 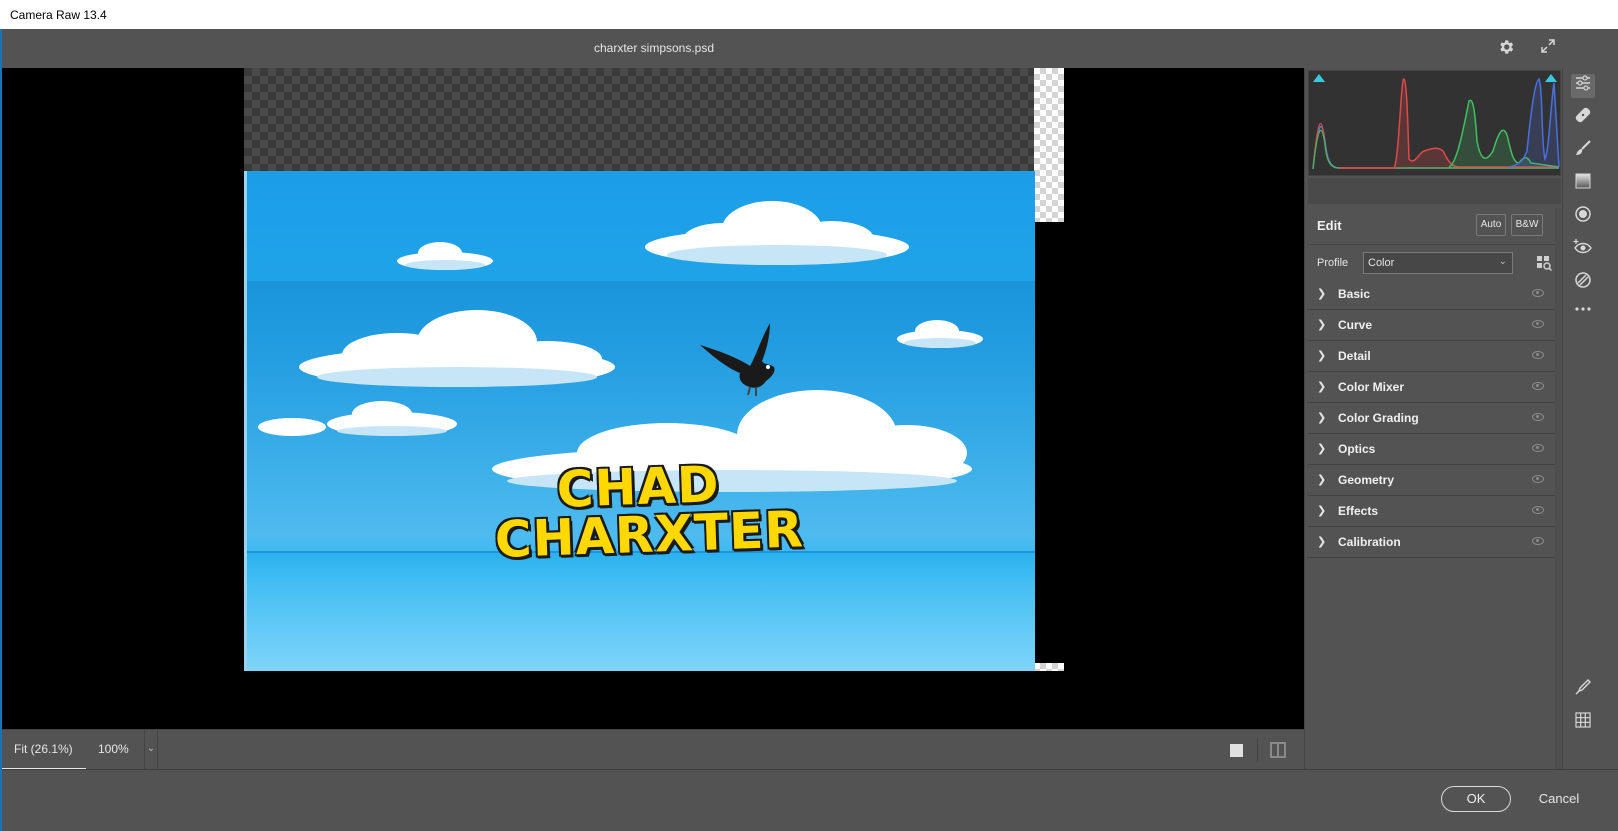 I want to click on shadow-clipping-icon, so click(x=1319, y=78).